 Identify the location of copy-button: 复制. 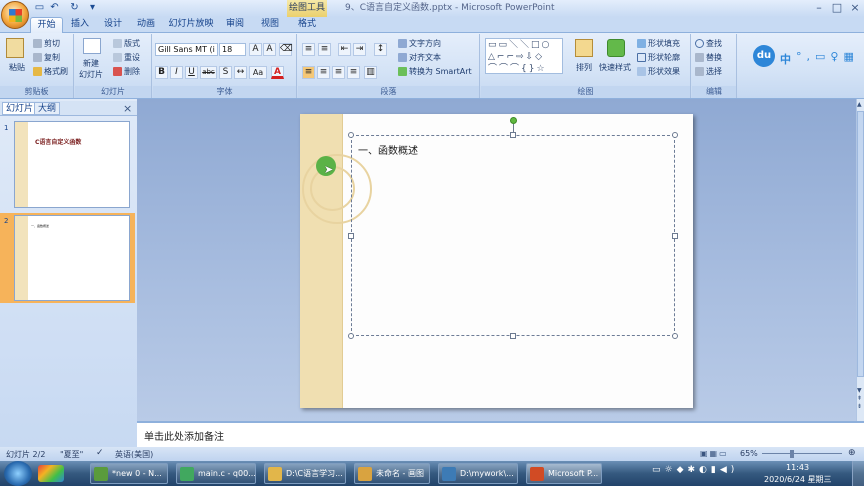
(46, 57).